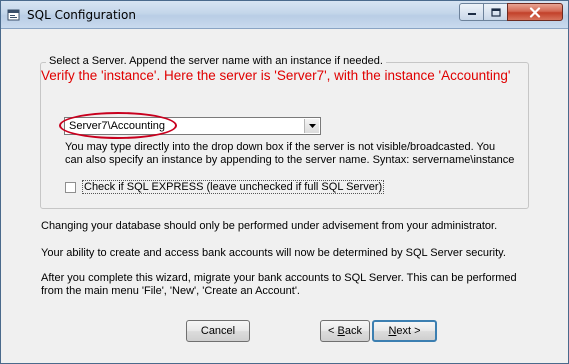 This screenshot has width=569, height=364. I want to click on cancel-button: Cancel, so click(218, 331).